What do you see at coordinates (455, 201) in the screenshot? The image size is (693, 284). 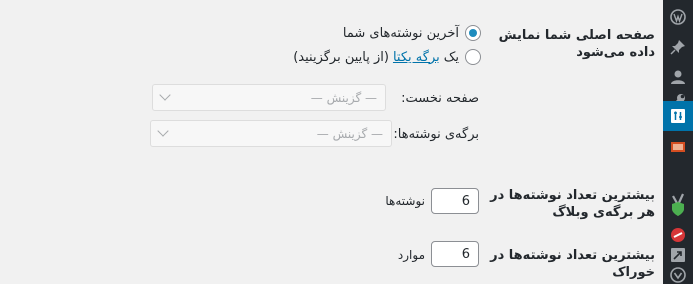 I see `posts-per-page-input` at bounding box center [455, 201].